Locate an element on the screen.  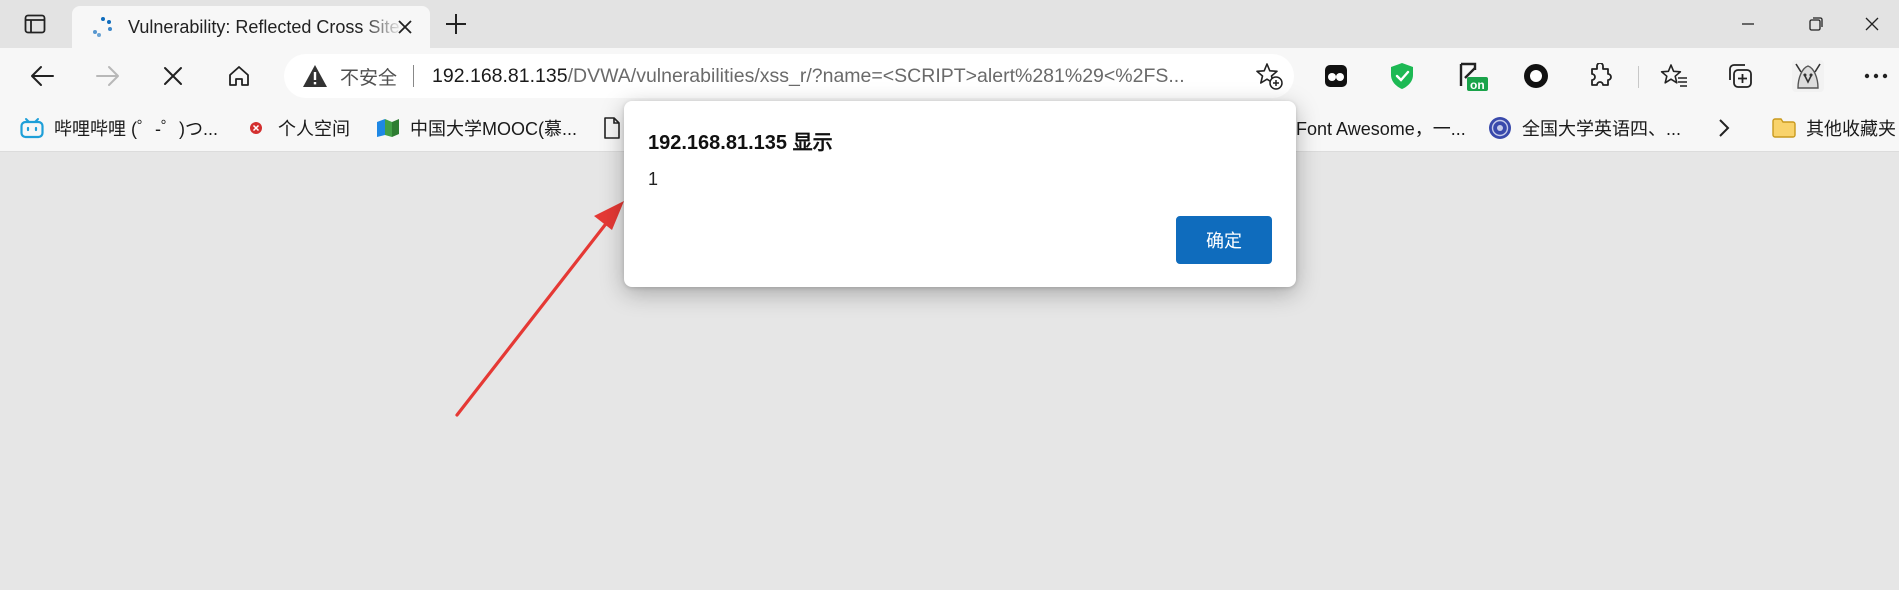
alert-dialog: 192.168.81.135 显示 1 确定 is located at coordinates (960, 194).